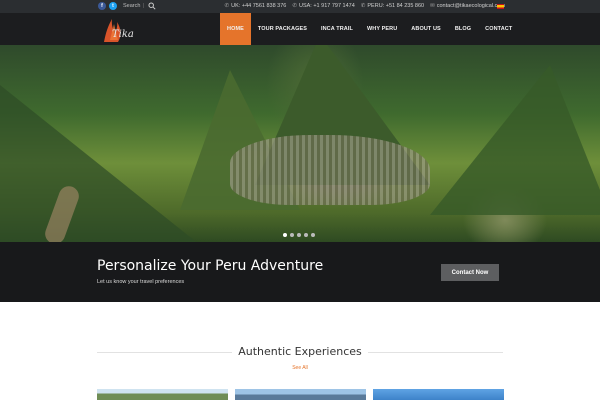 The width and height of the screenshot is (600, 400). Describe the element at coordinates (210, 266) in the screenshot. I see `promo-title: Personalize Your Peru Adventure` at that location.